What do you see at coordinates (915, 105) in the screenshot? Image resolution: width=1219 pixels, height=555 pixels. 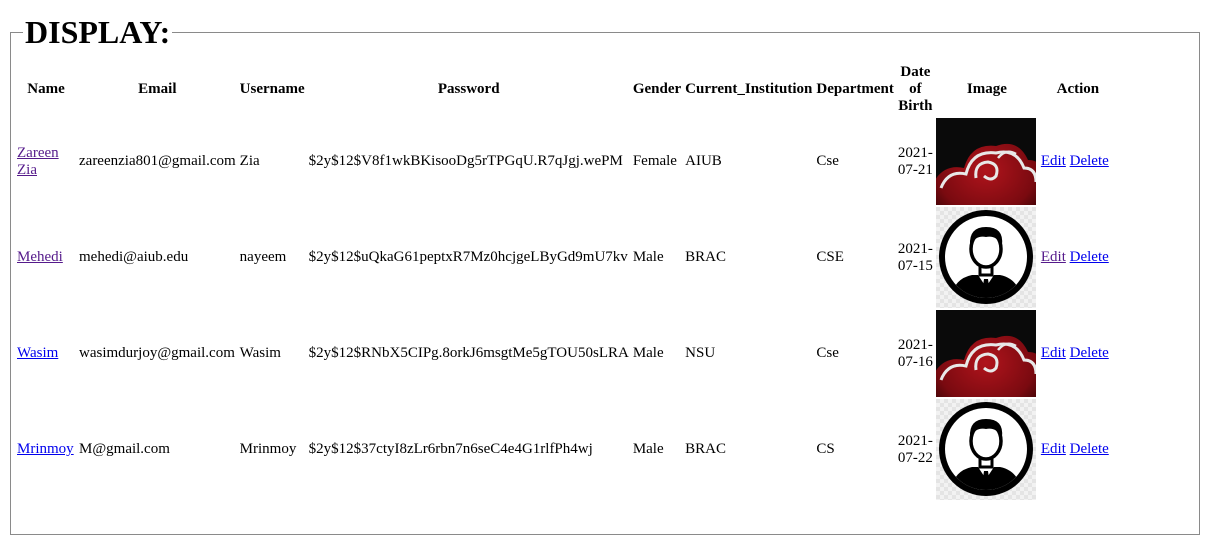 I see `header-dob-line3: Birth` at bounding box center [915, 105].